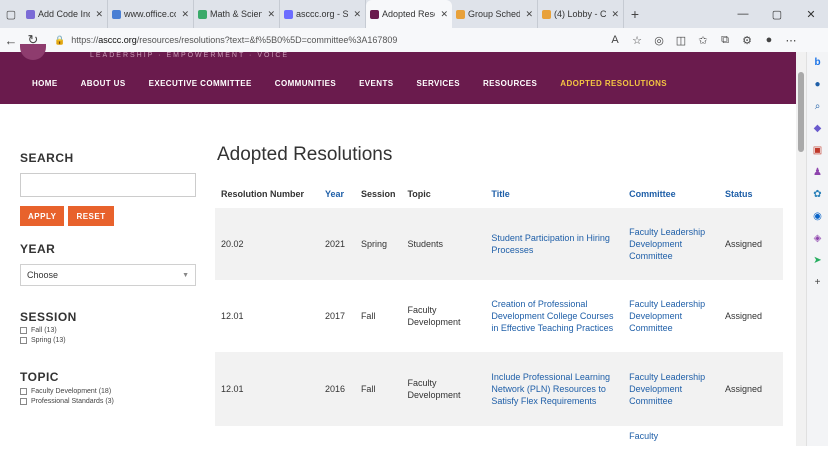  Describe the element at coordinates (817, 129) in the screenshot. I see `tag-icon: ◆` at that location.